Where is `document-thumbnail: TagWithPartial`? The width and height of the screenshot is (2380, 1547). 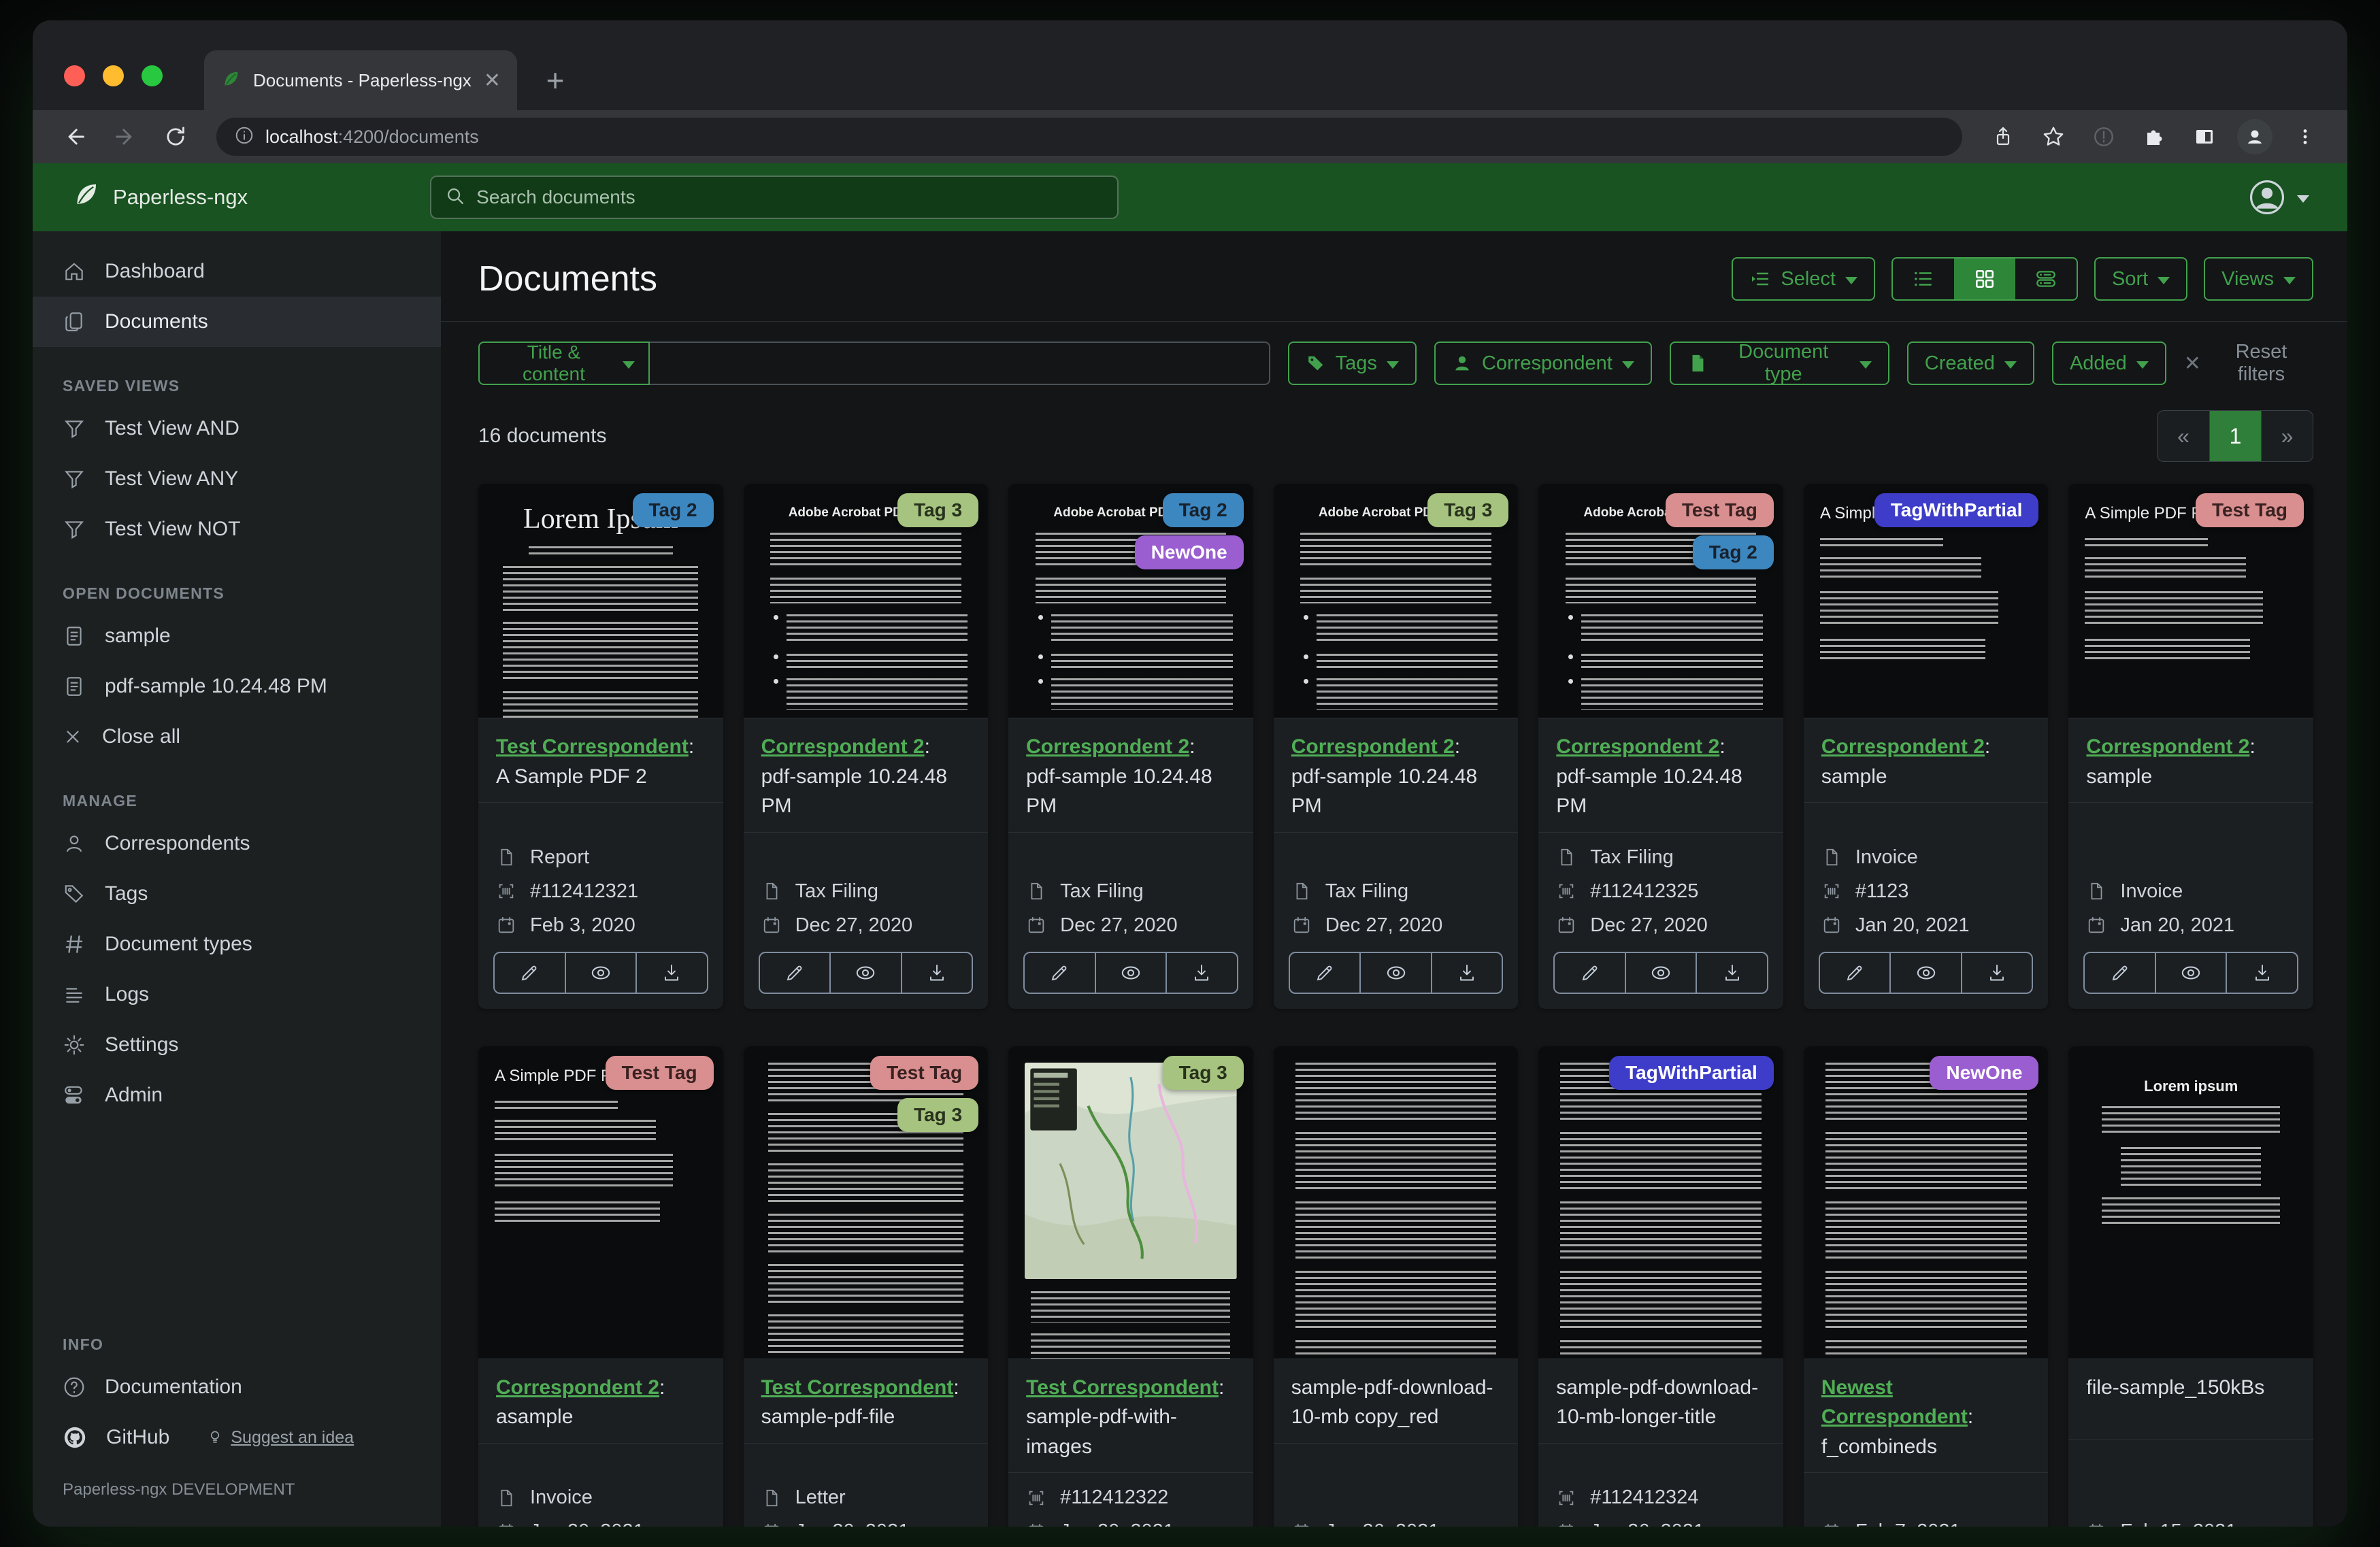
document-thumbnail: TagWithPartial is located at coordinates (1660, 1203).